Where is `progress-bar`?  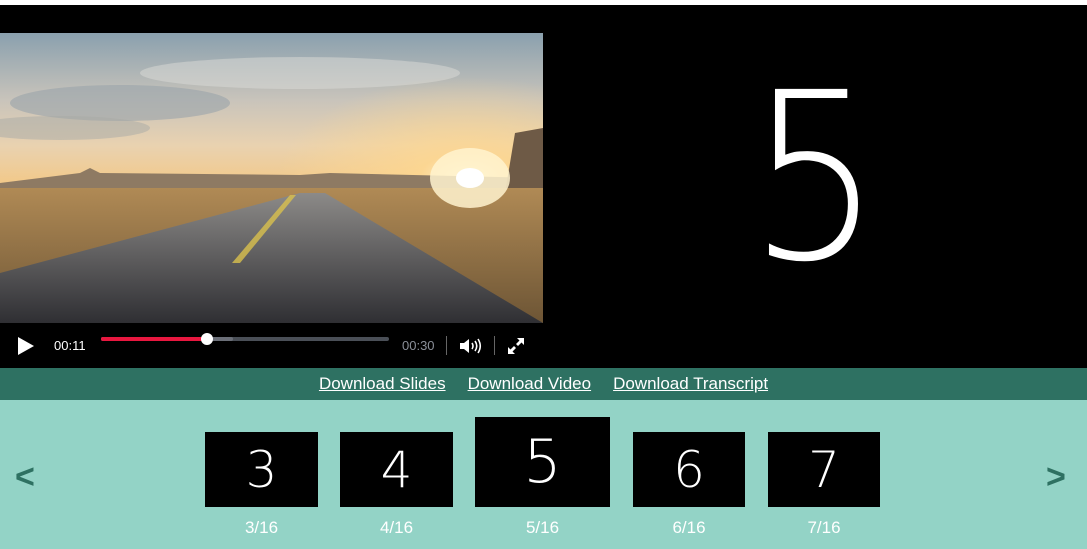 progress-bar is located at coordinates (245, 339).